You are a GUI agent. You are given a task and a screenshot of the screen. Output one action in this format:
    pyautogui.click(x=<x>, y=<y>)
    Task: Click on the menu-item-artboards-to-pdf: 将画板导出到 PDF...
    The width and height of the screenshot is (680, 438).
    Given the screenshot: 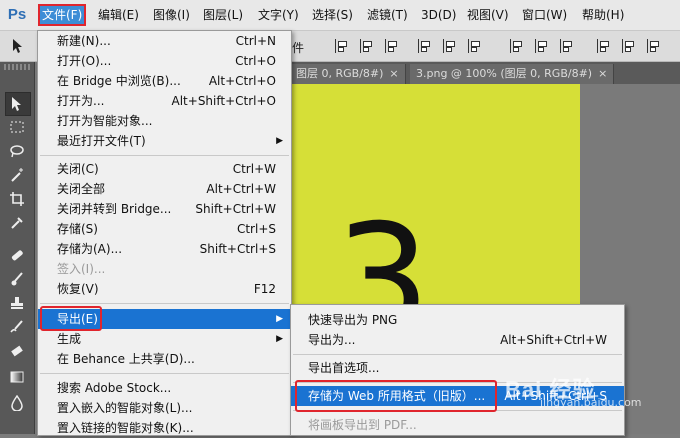 What is the action you would take?
    pyautogui.click(x=457, y=425)
    